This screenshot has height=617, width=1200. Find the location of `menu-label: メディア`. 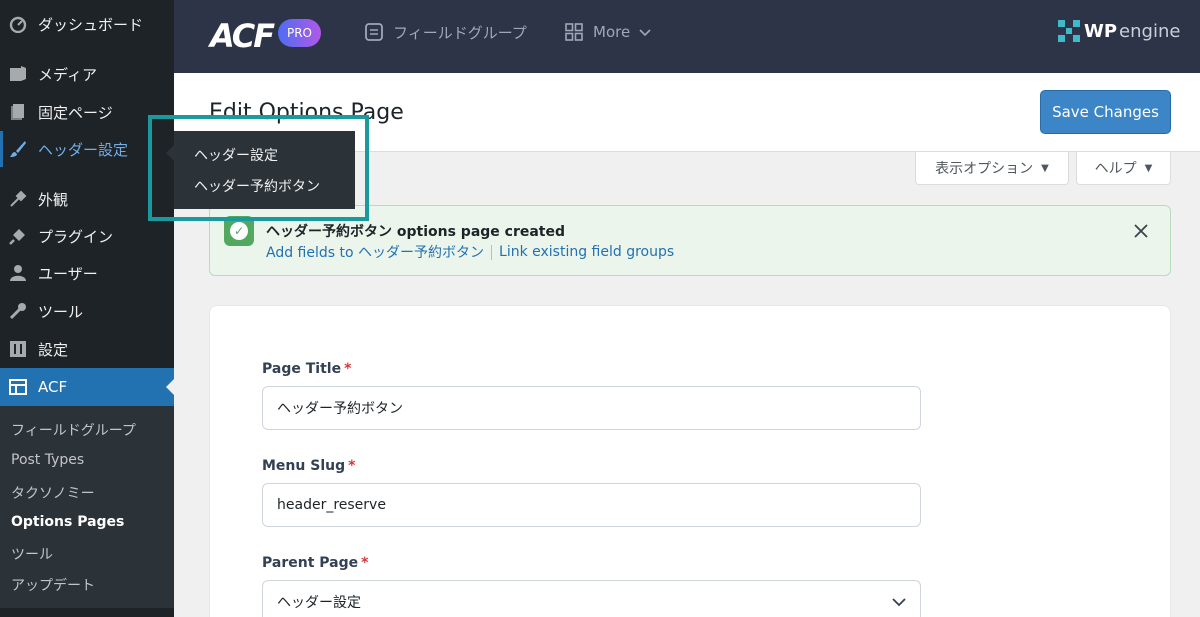

menu-label: メディア is located at coordinates (67, 74).